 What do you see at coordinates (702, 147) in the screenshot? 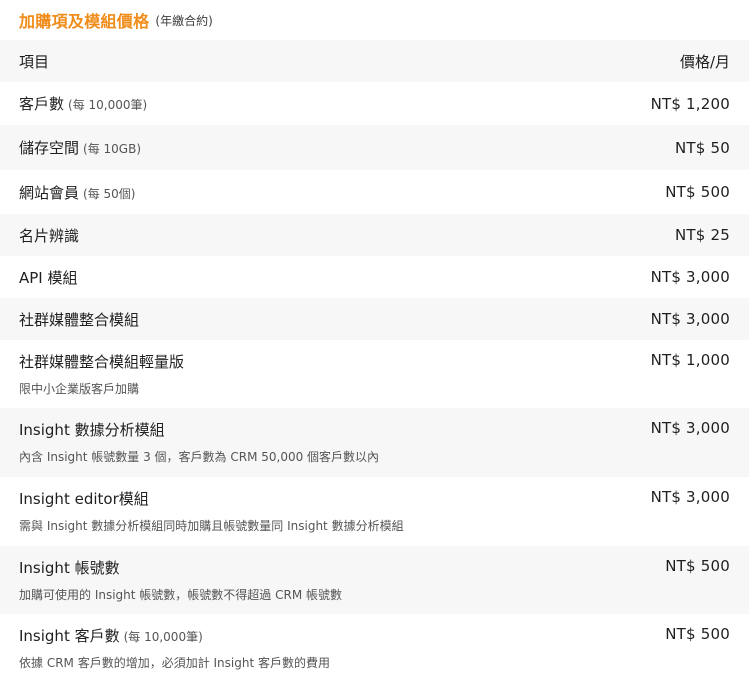
I see `row-price: NT$ 50` at bounding box center [702, 147].